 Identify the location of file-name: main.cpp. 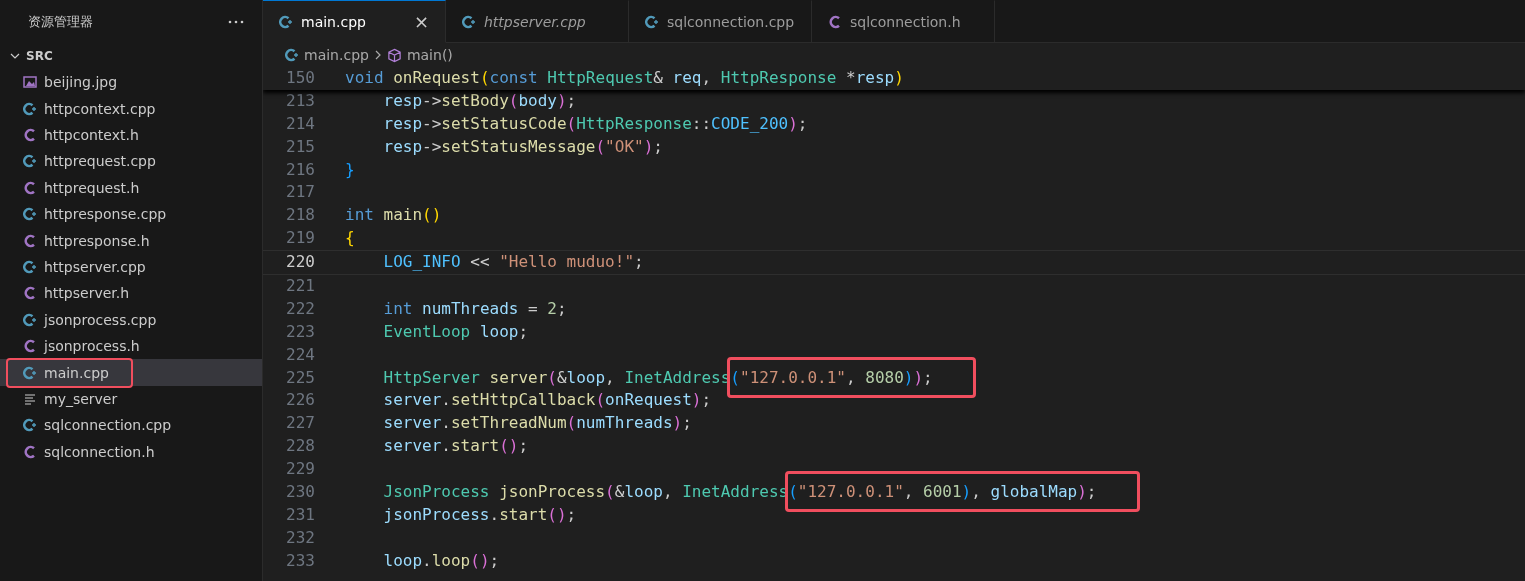
(76, 372).